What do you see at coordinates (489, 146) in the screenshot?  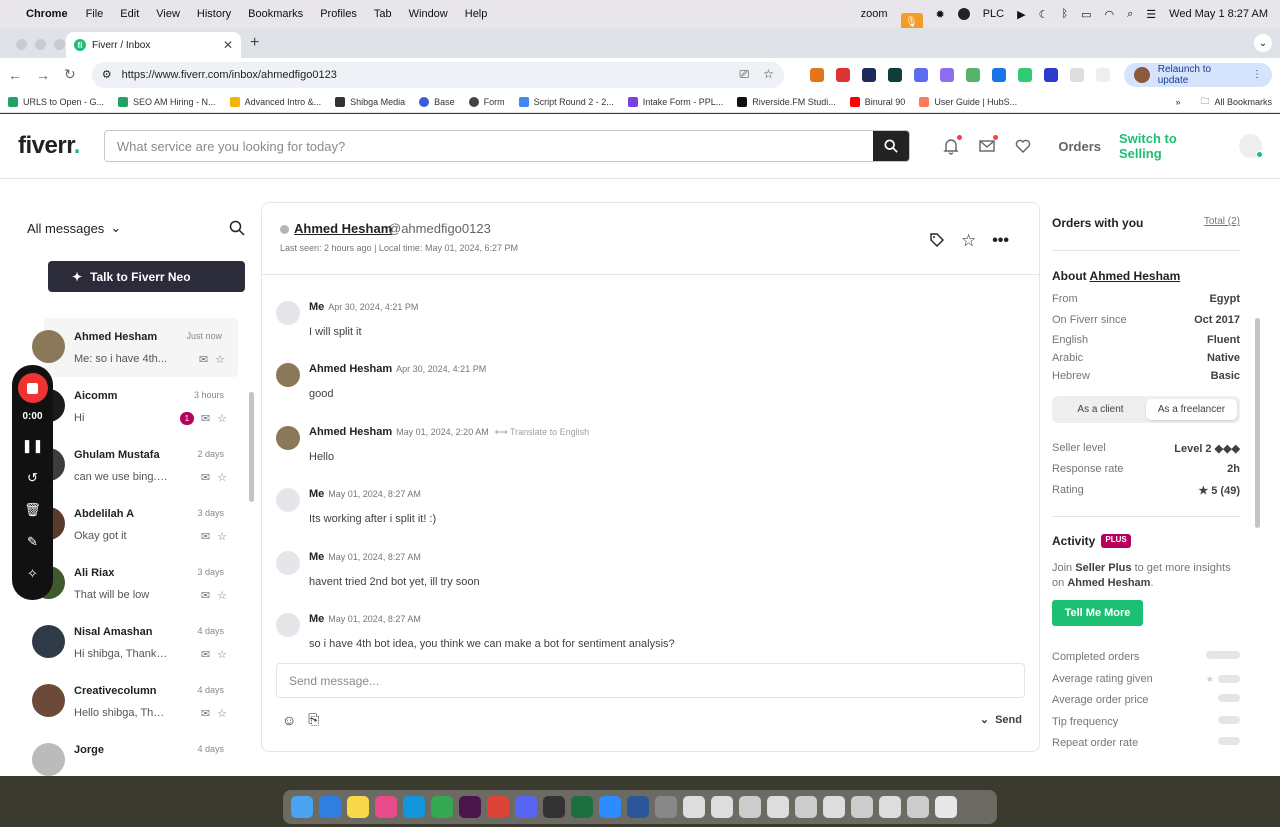 I see `search-input` at bounding box center [489, 146].